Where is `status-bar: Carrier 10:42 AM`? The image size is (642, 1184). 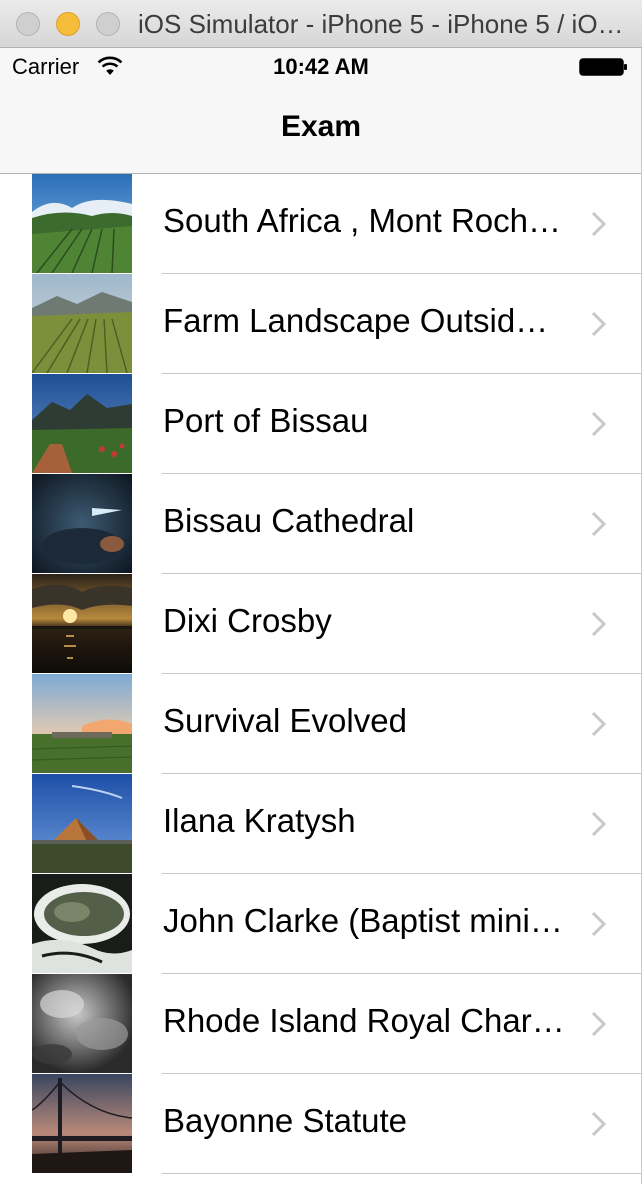
status-bar: Carrier 10:42 AM is located at coordinates (321, 68).